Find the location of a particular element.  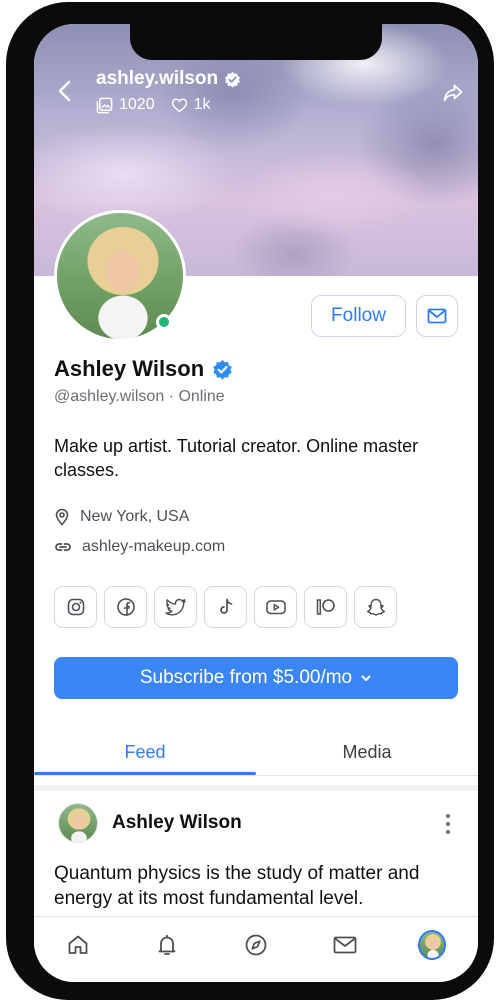

bottom-nav is located at coordinates (256, 949).